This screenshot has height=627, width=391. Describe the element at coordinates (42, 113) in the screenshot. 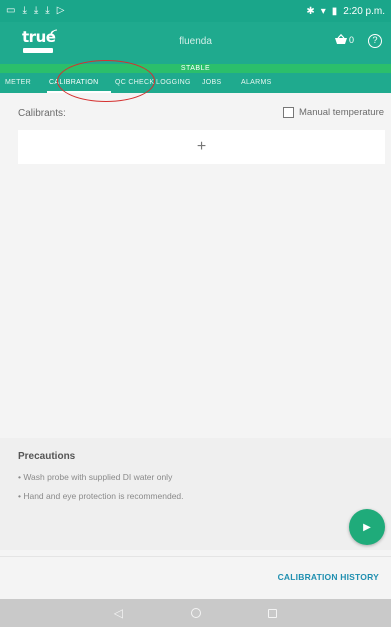

I see `calibrants-label: Calibrants:` at that location.